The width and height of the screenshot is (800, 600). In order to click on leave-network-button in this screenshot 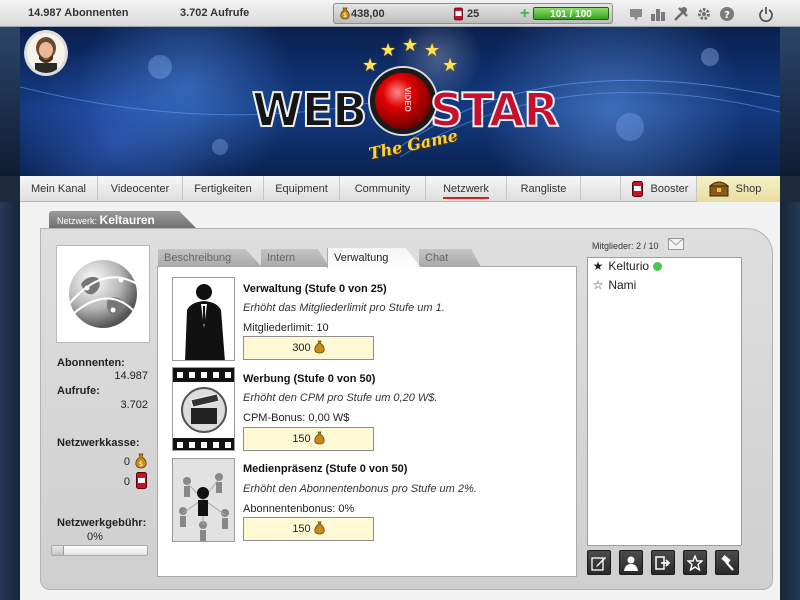, I will do `click(663, 562)`.